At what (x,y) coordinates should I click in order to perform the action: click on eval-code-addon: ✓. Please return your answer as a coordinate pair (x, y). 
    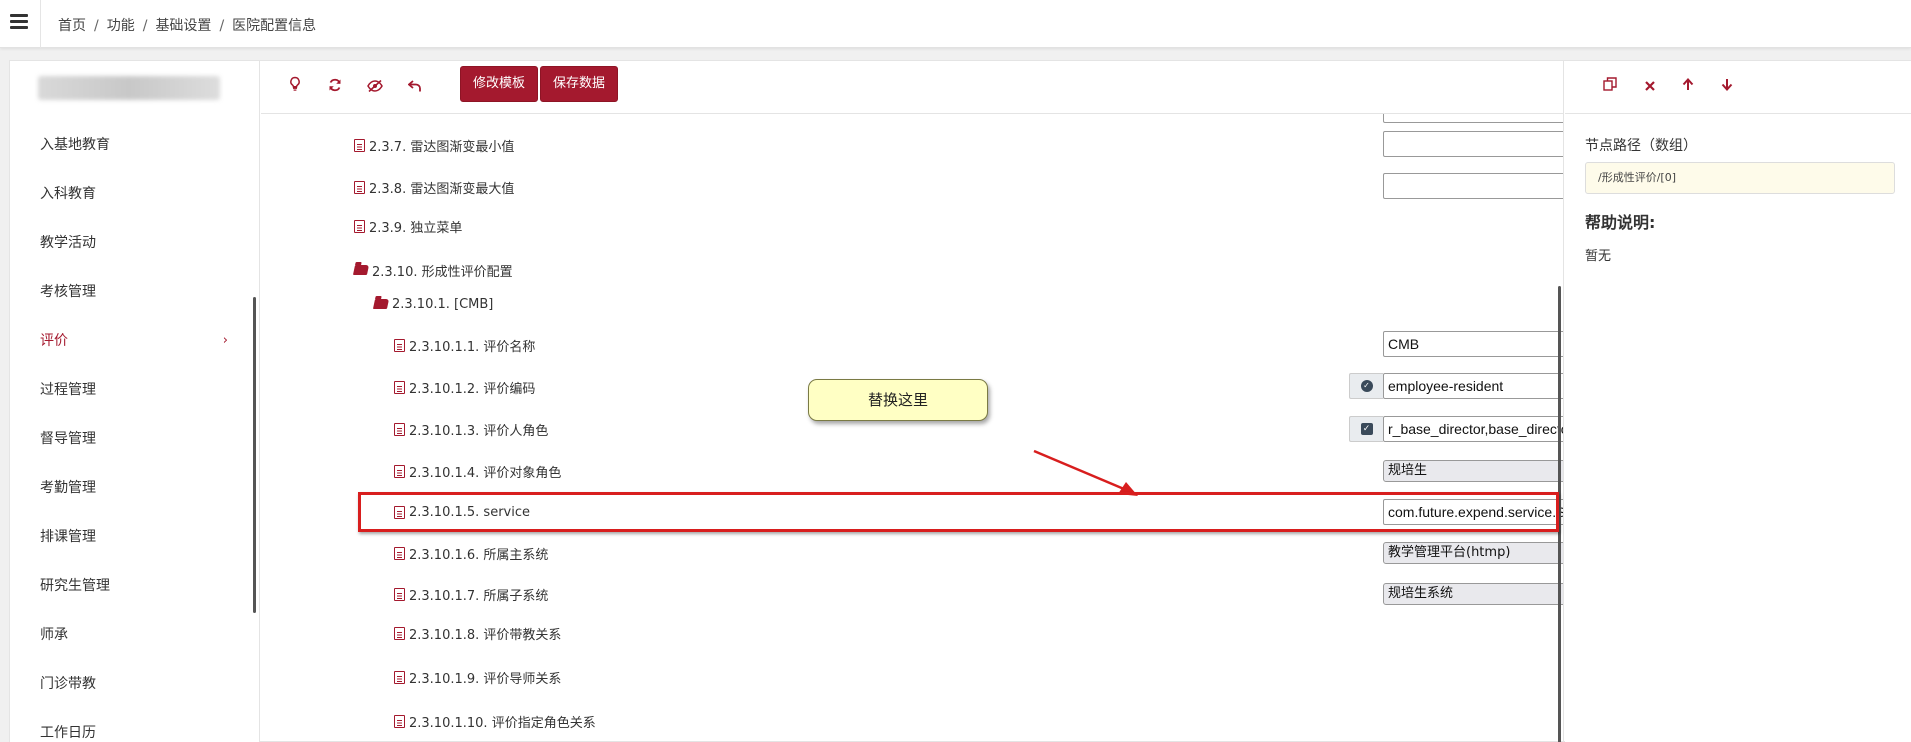
    Looking at the image, I should click on (1366, 386).